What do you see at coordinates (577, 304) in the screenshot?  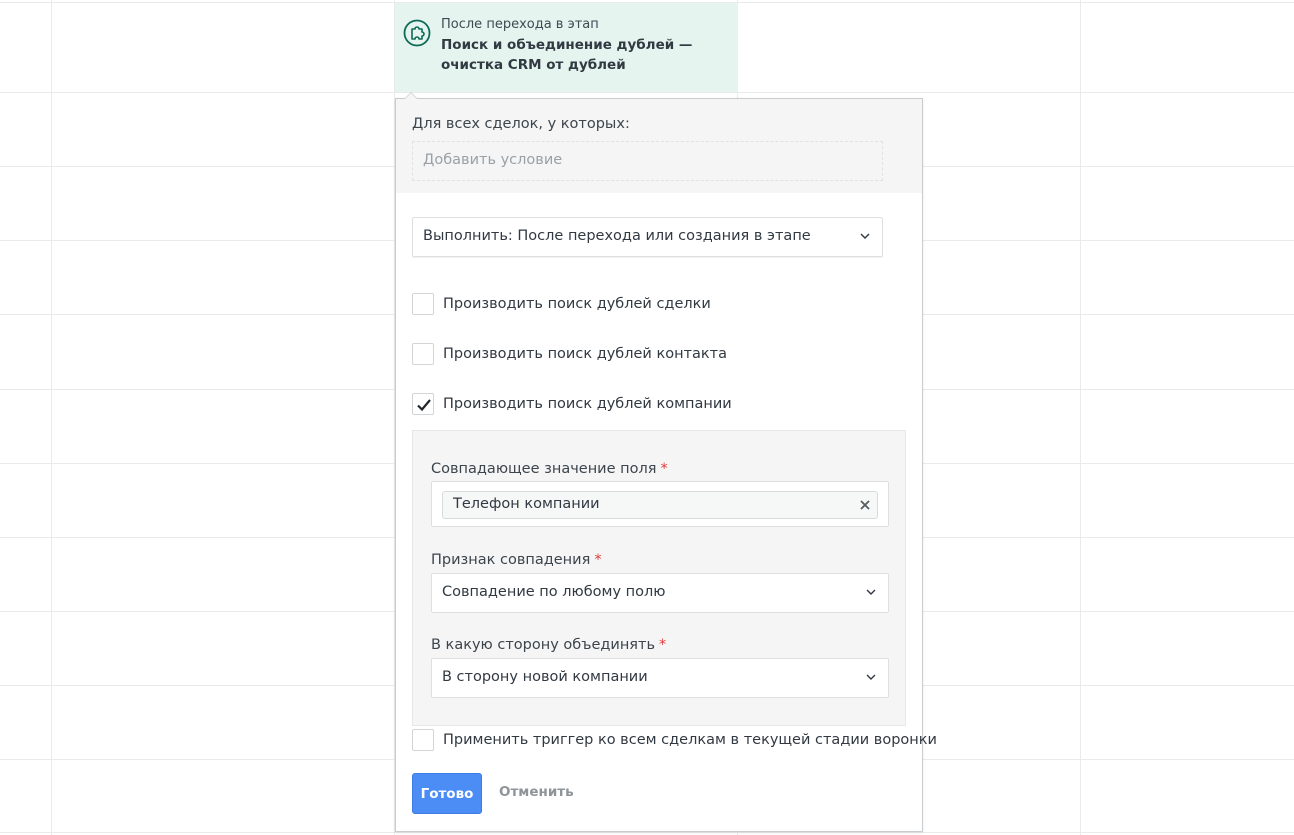 I see `option-label: Производить поиск дублей сделки` at bounding box center [577, 304].